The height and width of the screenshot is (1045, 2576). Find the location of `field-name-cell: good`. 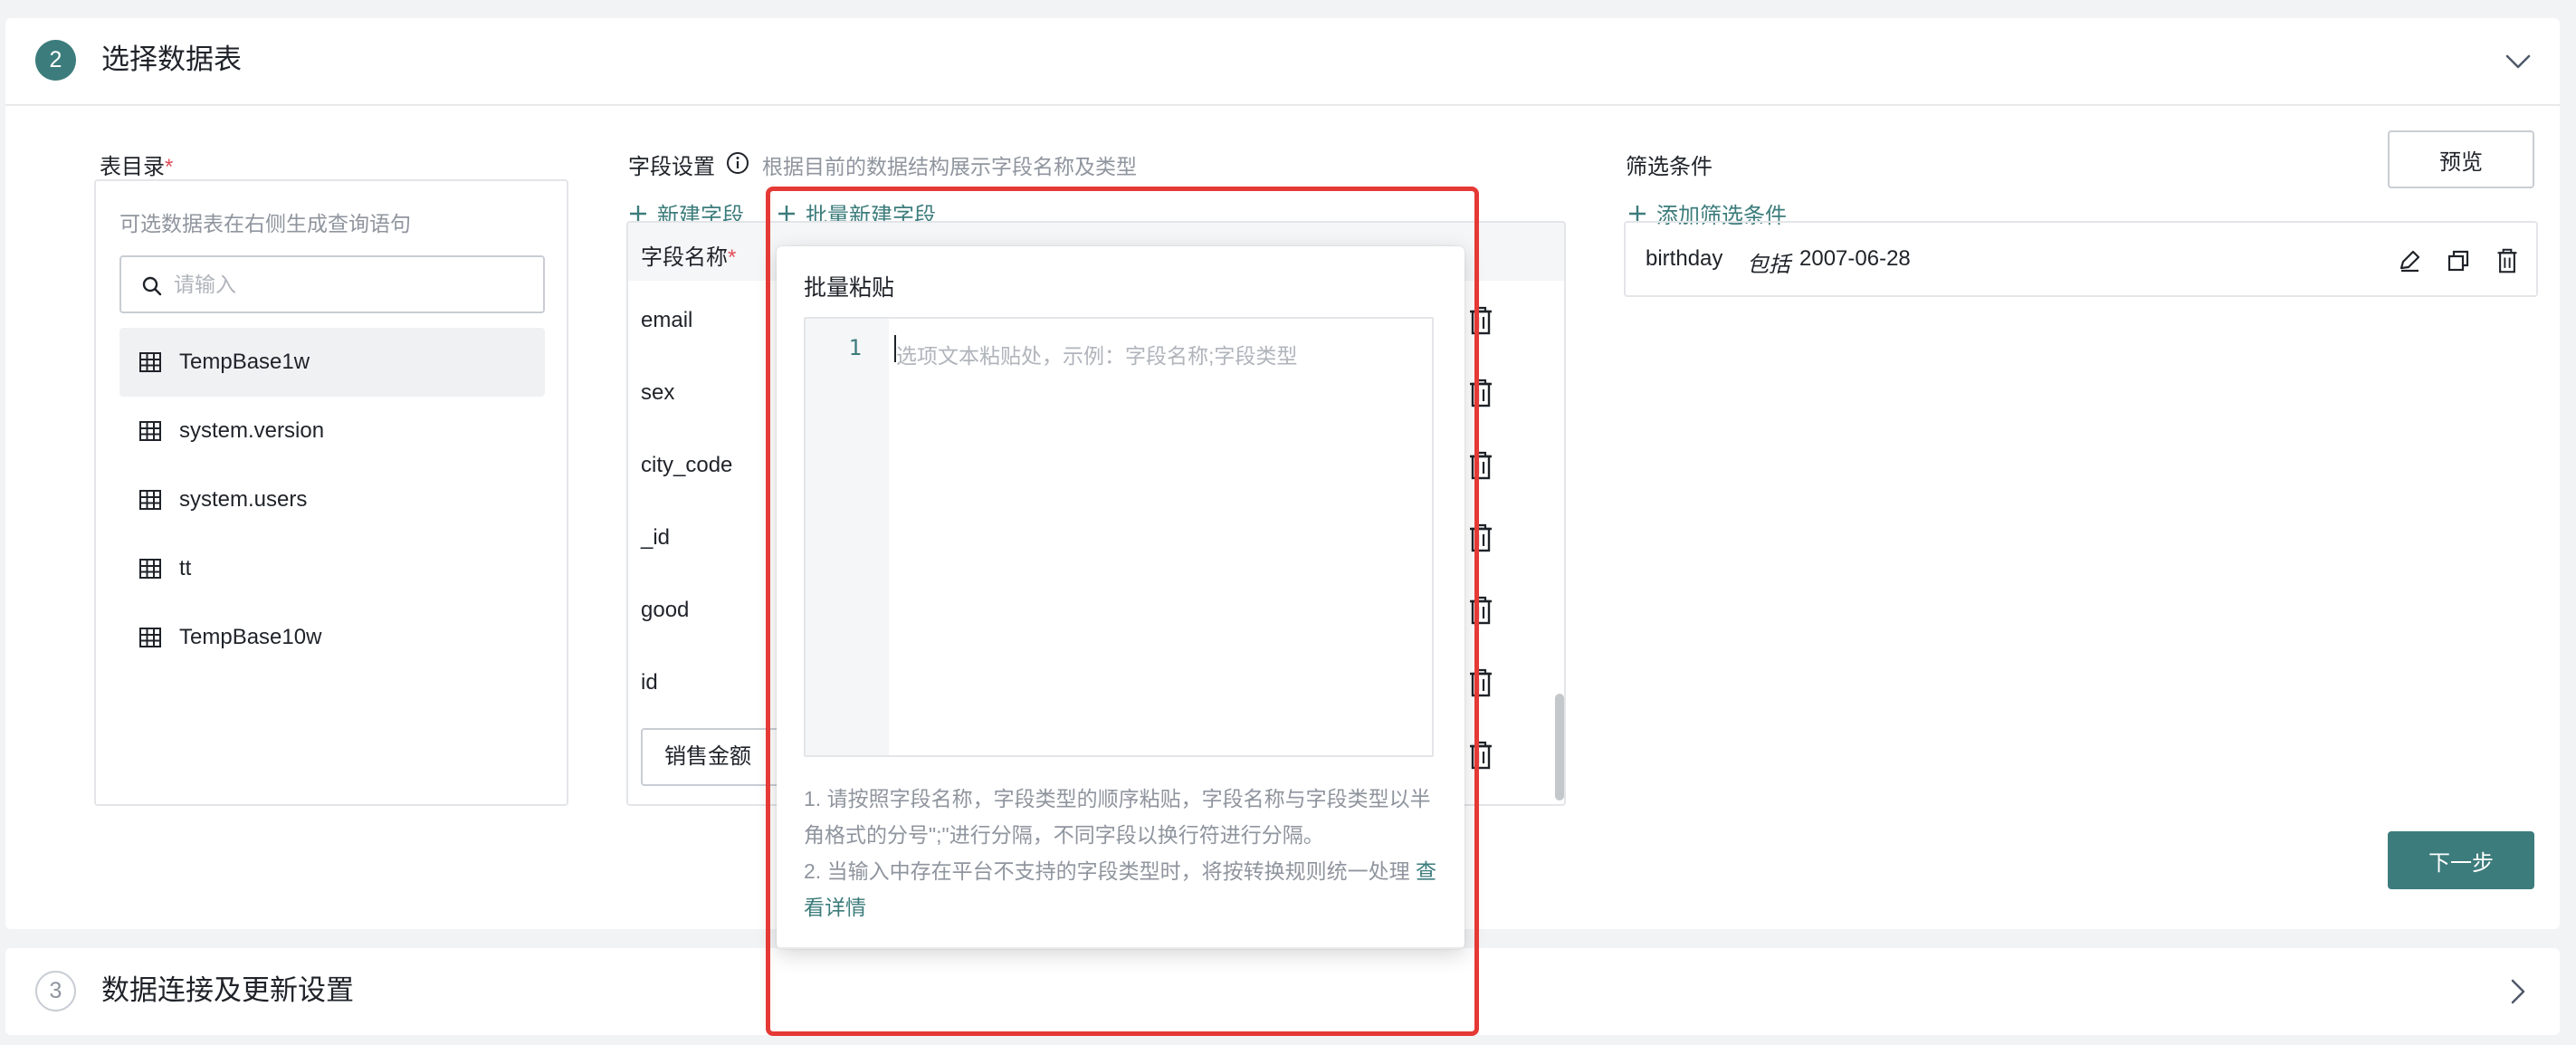

field-name-cell: good is located at coordinates (665, 610).